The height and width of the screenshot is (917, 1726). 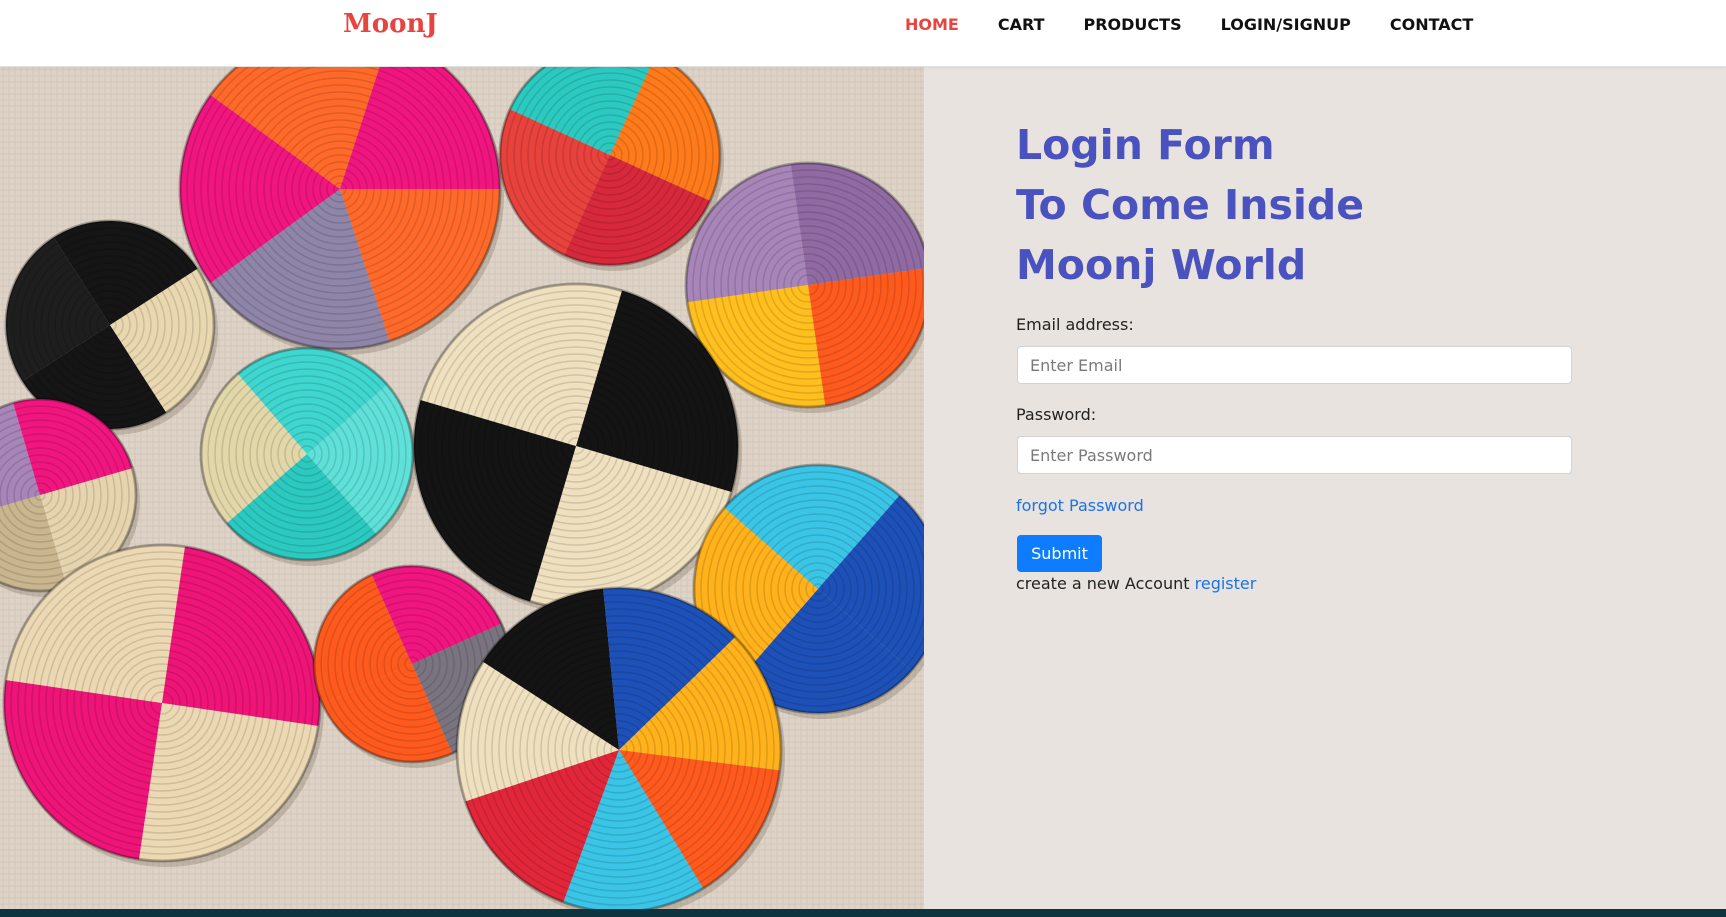 I want to click on register-link: register, so click(x=1226, y=583).